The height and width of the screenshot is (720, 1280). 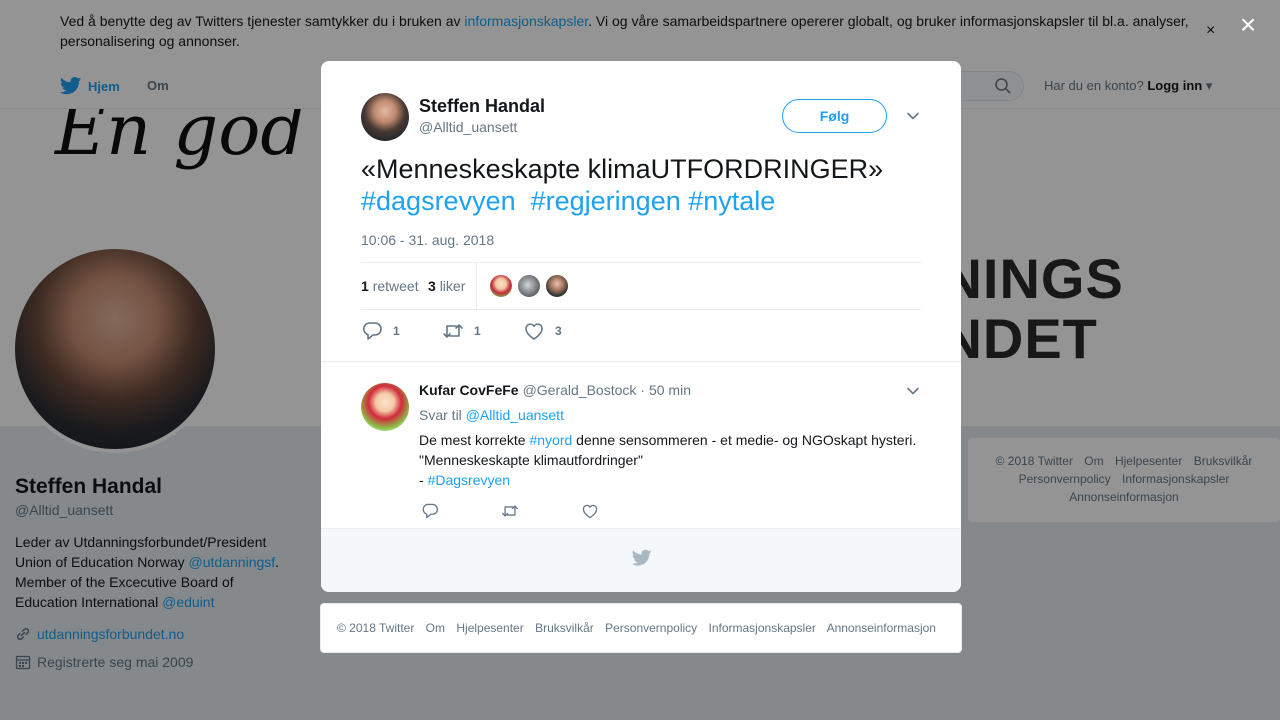 I want to click on reply-author-handle: @Gerald_Bostock, so click(x=580, y=390).